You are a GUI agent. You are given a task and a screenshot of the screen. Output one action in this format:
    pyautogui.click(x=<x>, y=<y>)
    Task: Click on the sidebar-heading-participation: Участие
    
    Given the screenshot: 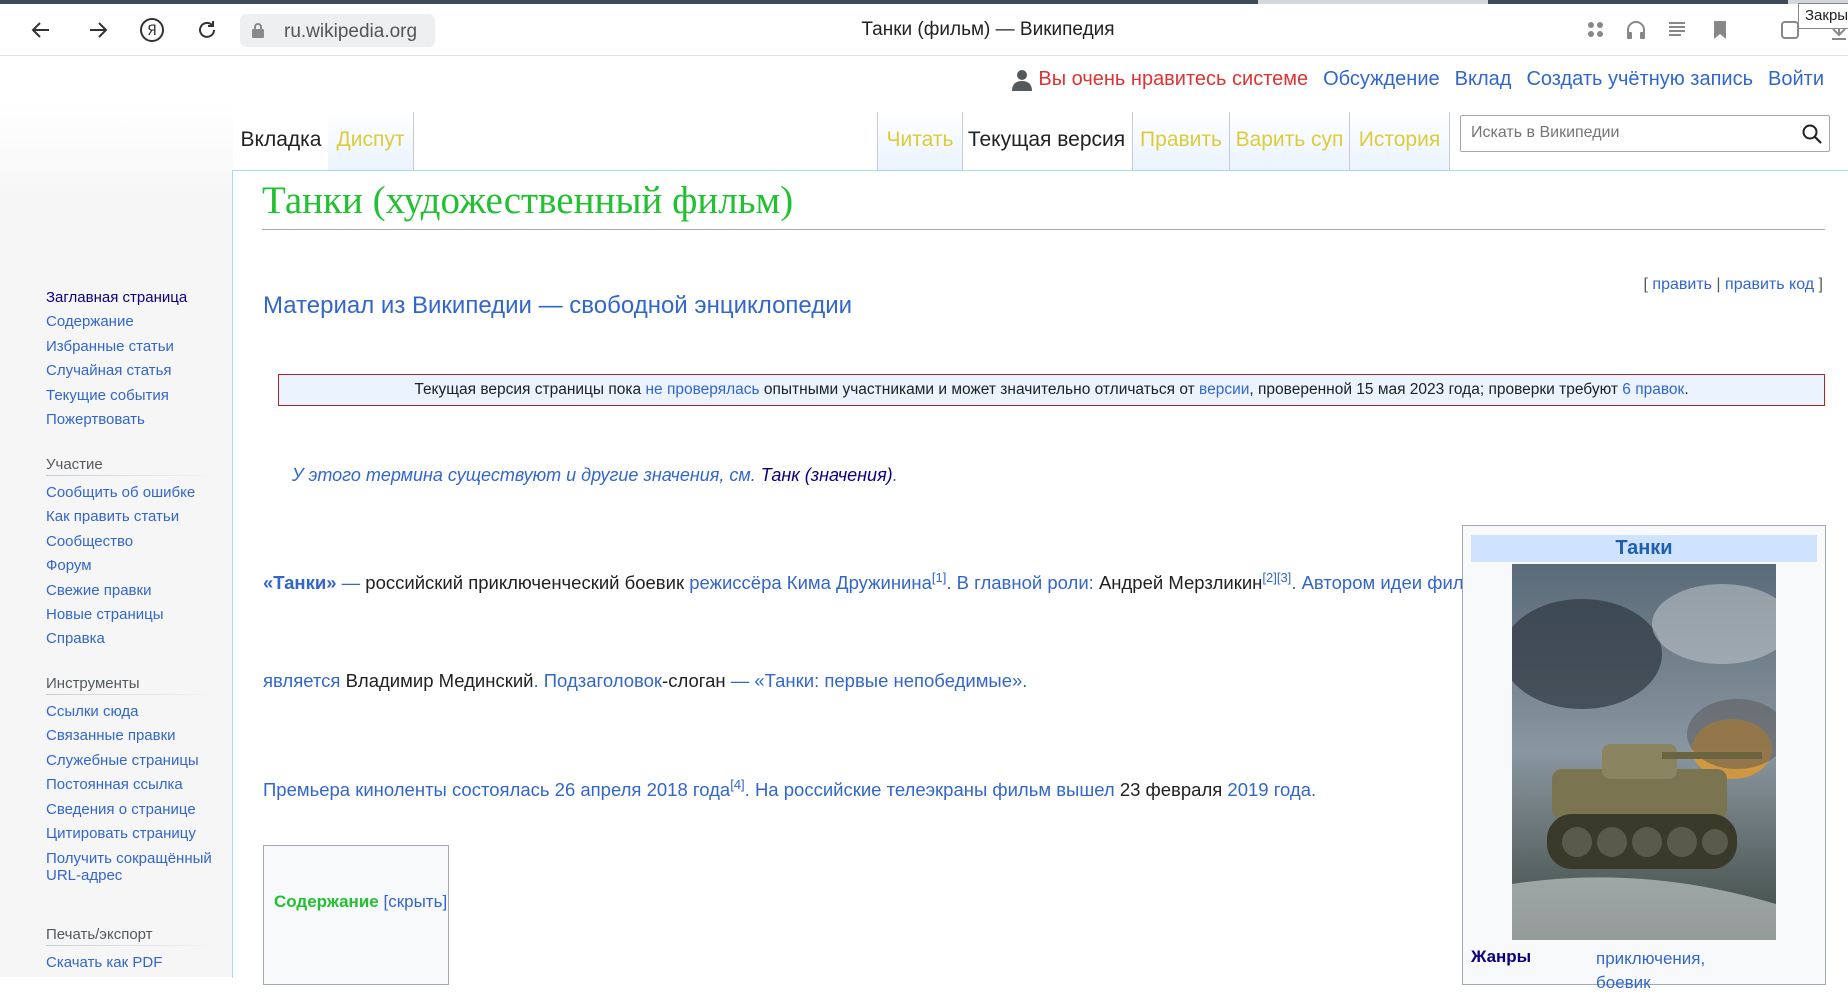 What is the action you would take?
    pyautogui.click(x=131, y=466)
    